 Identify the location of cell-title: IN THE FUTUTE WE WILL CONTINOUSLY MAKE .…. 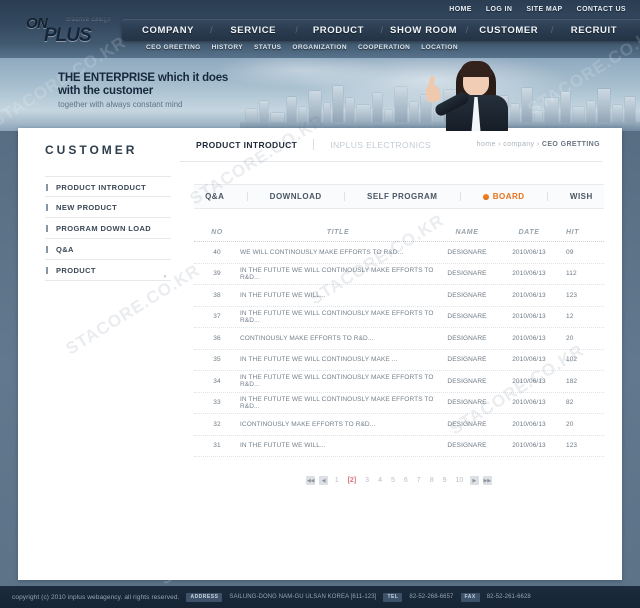
(338, 359).